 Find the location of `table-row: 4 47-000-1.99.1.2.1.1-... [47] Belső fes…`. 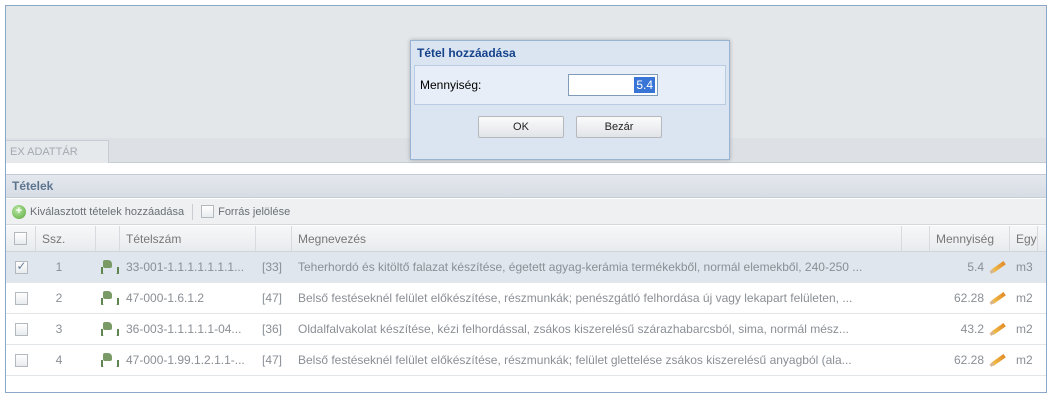

table-row: 4 47-000-1.99.1.2.1.1-... [47] Belső fes… is located at coordinates (526, 360).